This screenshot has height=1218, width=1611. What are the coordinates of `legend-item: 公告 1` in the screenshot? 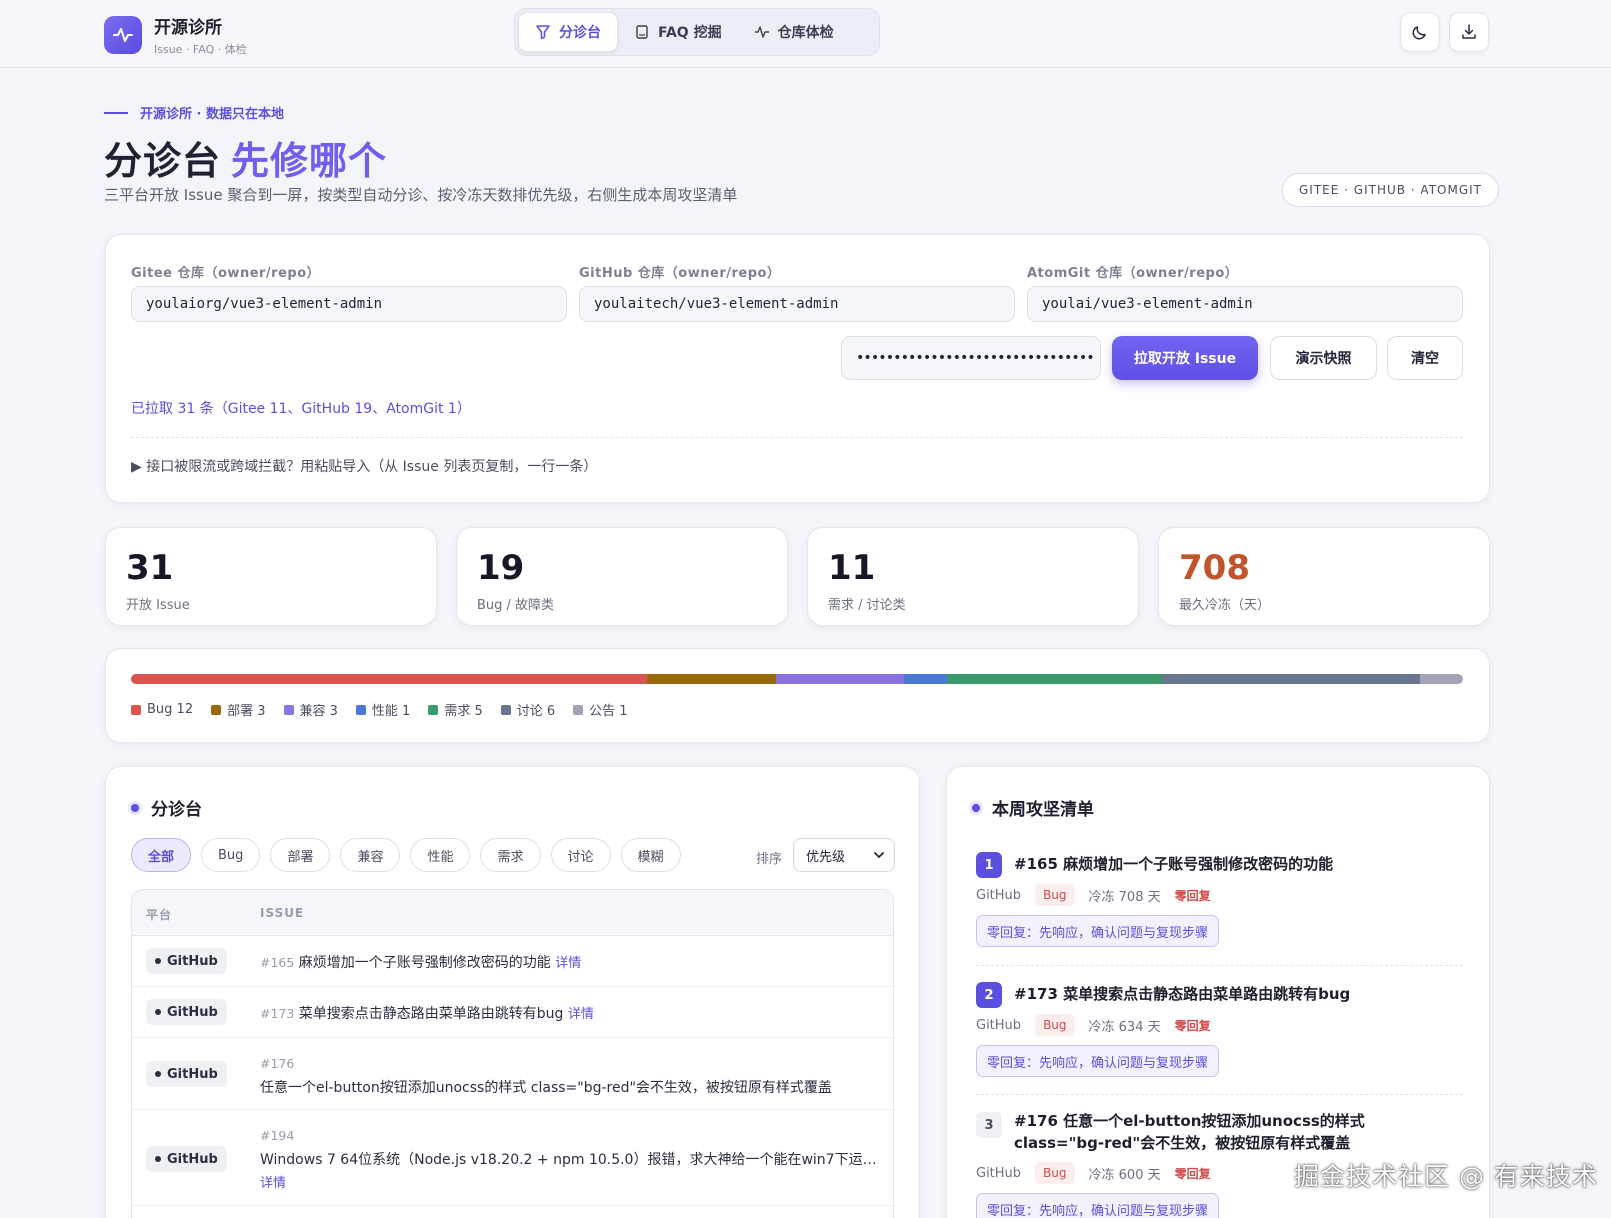 It's located at (600, 709).